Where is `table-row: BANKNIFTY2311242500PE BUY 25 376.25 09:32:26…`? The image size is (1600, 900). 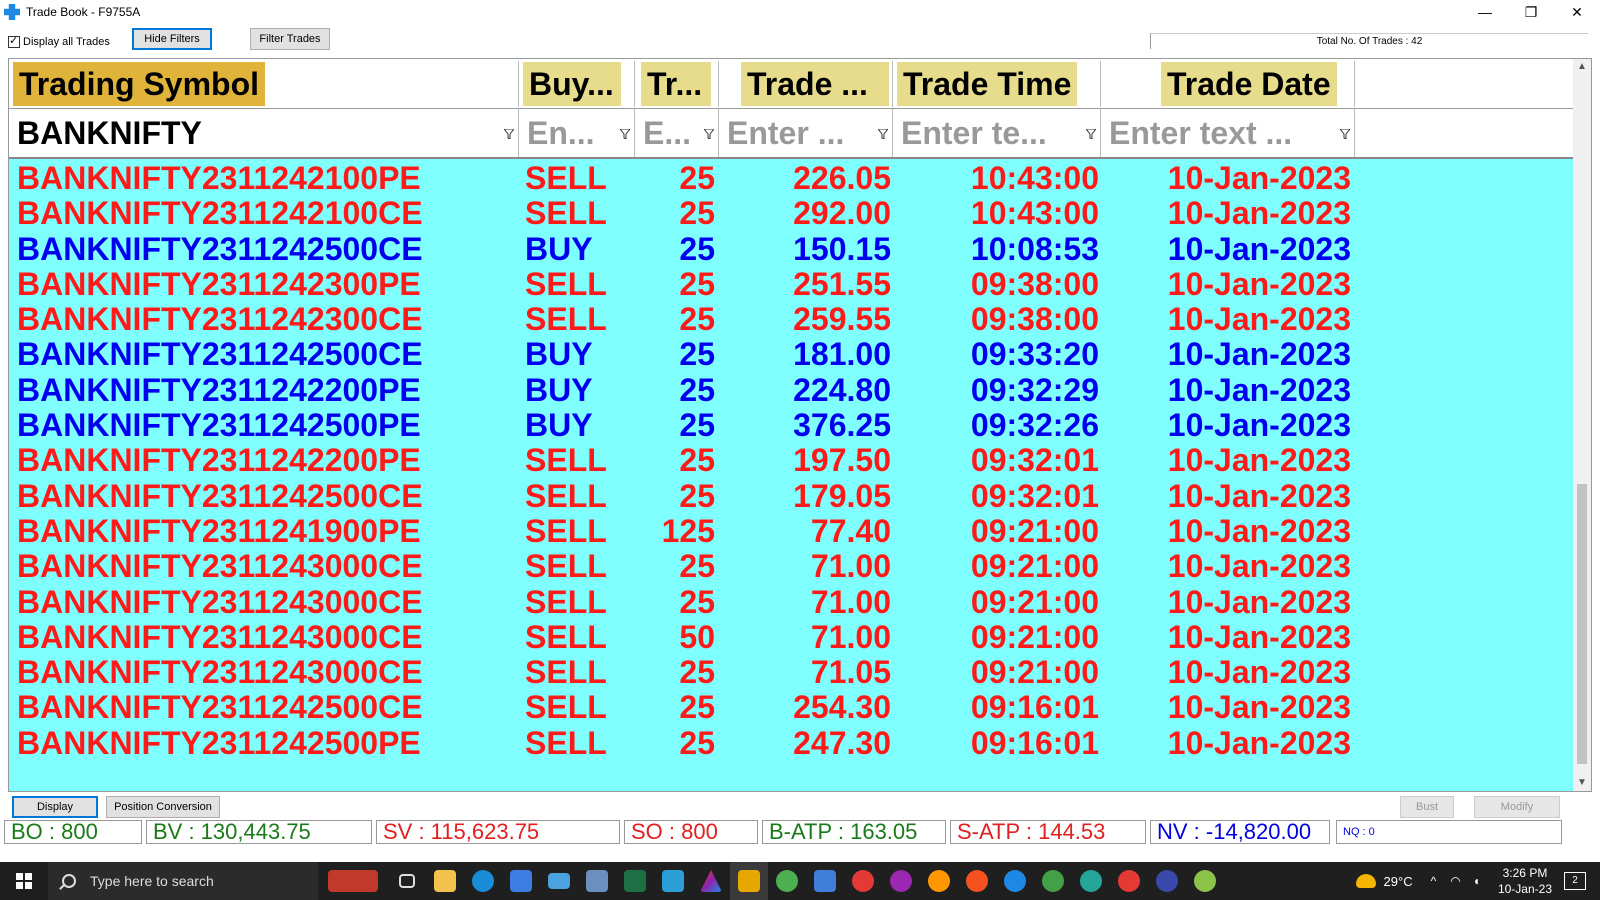
table-row: BANKNIFTY2311242500PE BUY 25 376.25 09:32:26… is located at coordinates (791, 425).